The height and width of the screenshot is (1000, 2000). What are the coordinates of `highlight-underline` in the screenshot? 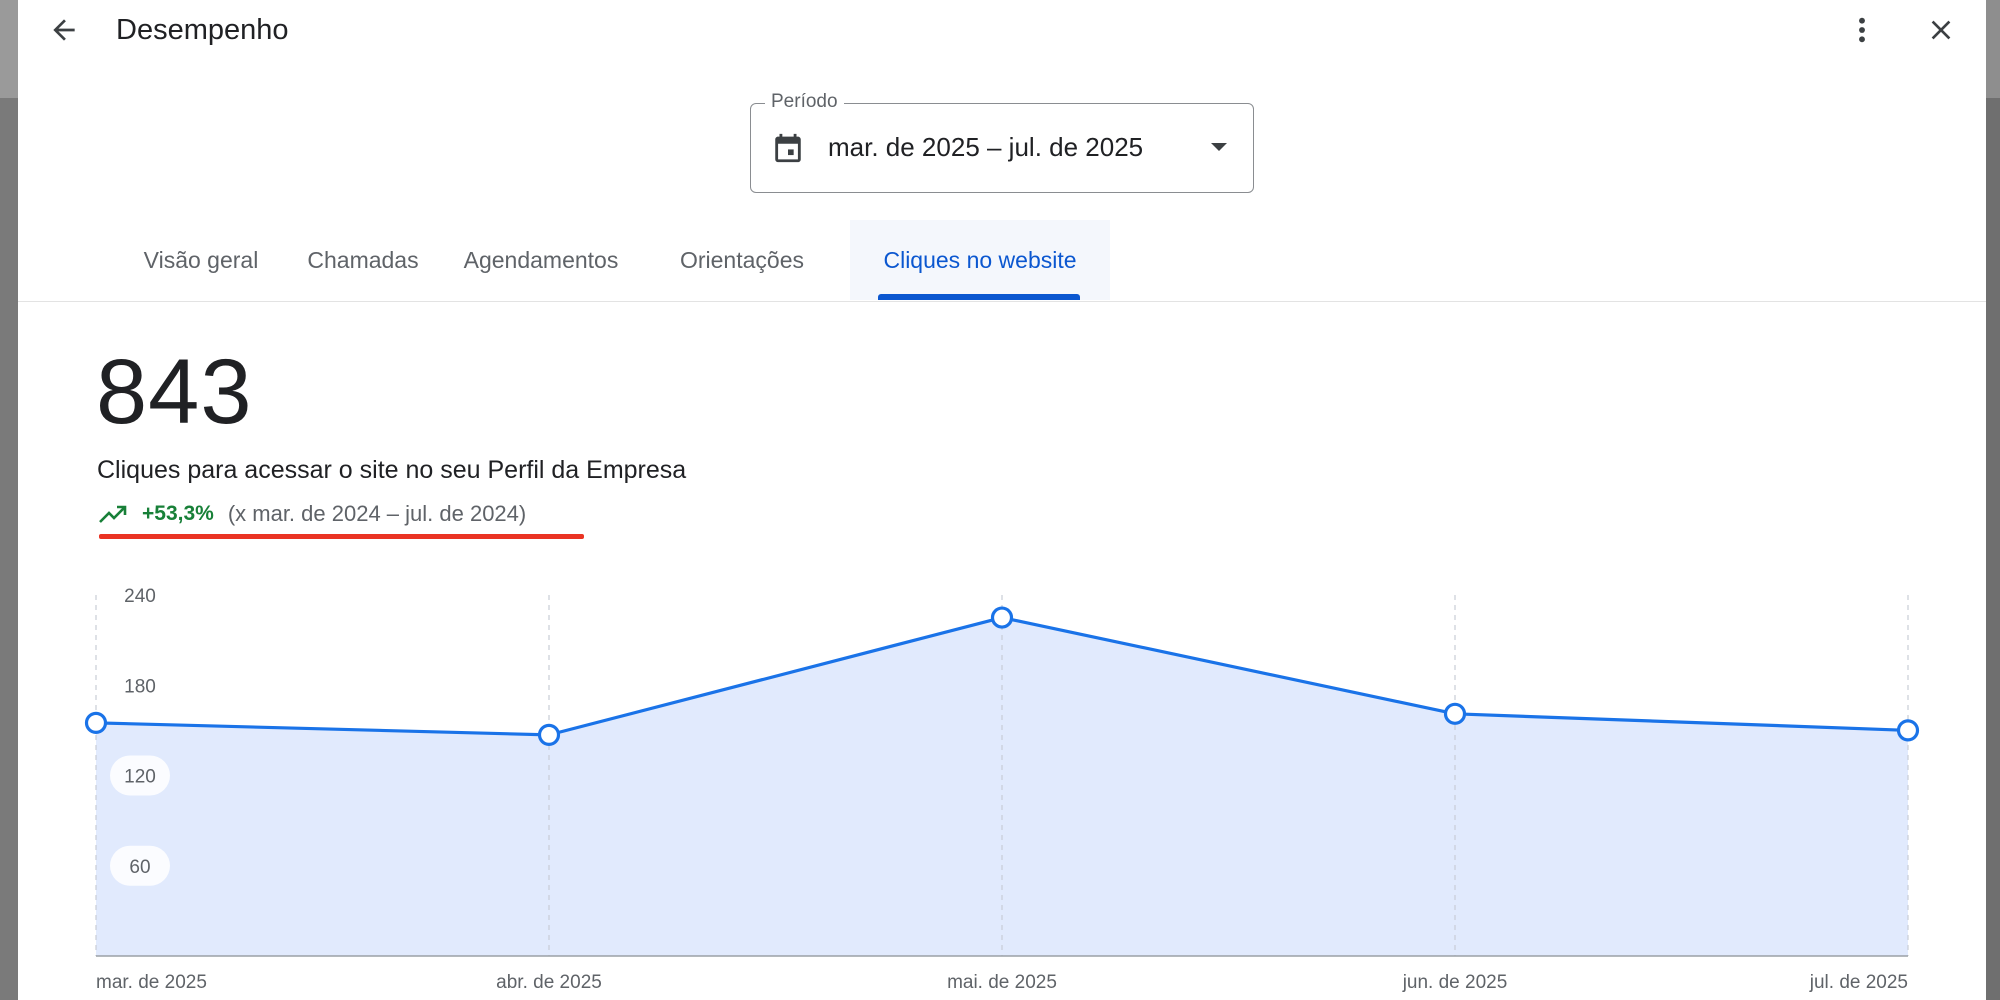 It's located at (341, 536).